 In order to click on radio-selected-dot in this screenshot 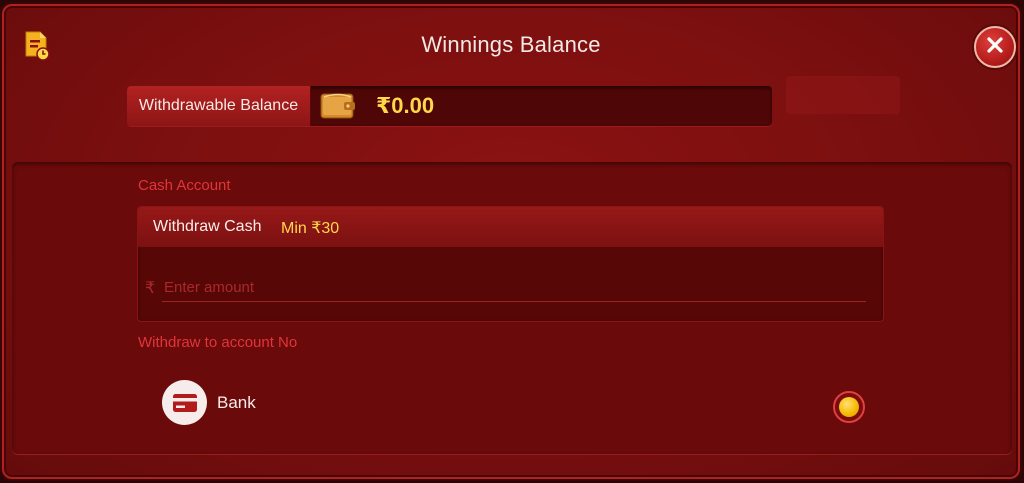, I will do `click(849, 407)`.